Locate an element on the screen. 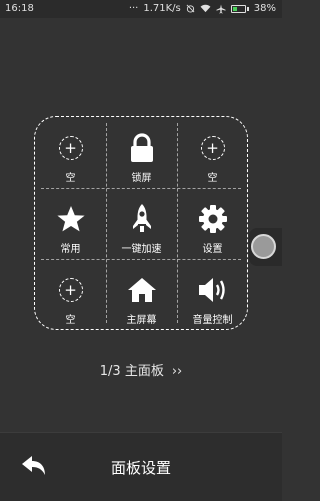 The width and height of the screenshot is (320, 501). pager-label: 1/3 主面板 is located at coordinates (131, 371).